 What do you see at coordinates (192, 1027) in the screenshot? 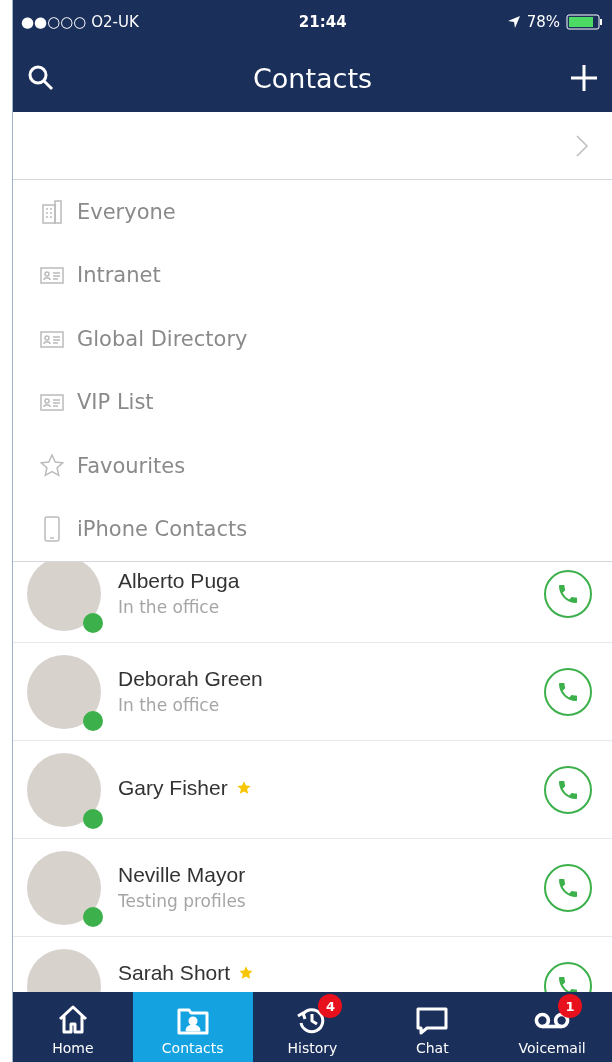
I see `tab-bar-item: Contacts` at bounding box center [192, 1027].